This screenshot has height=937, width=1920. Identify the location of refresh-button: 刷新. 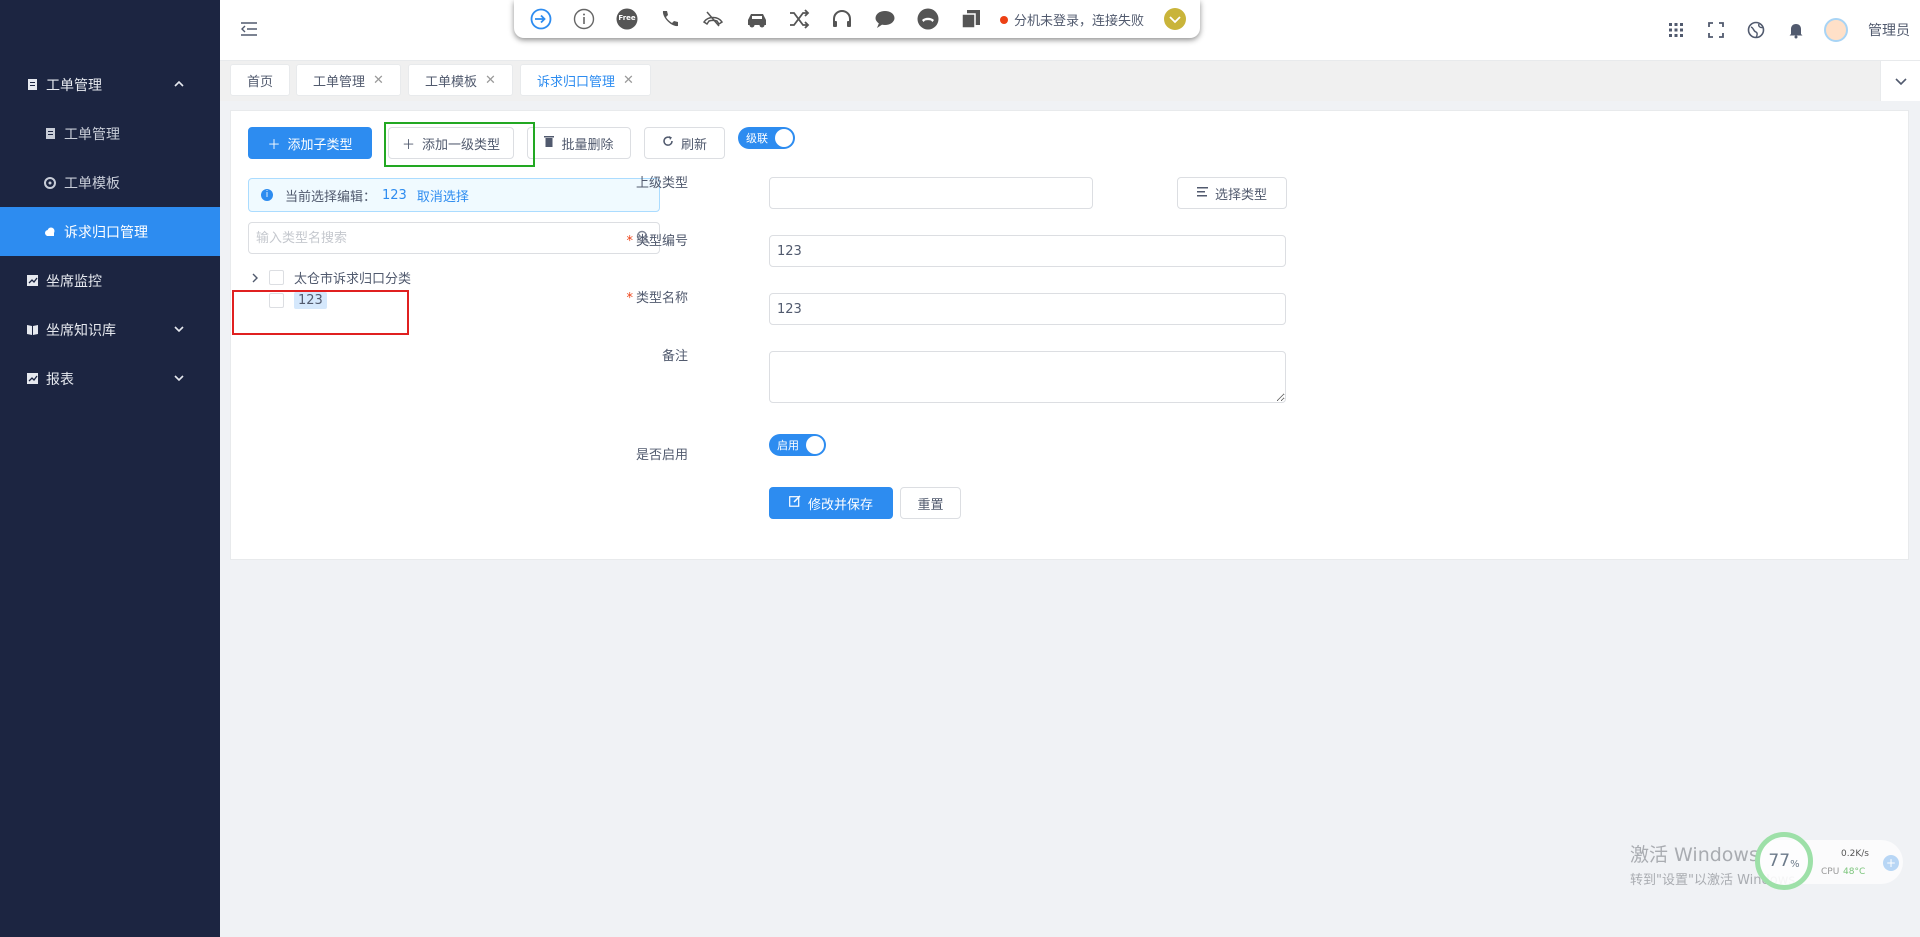
(684, 143).